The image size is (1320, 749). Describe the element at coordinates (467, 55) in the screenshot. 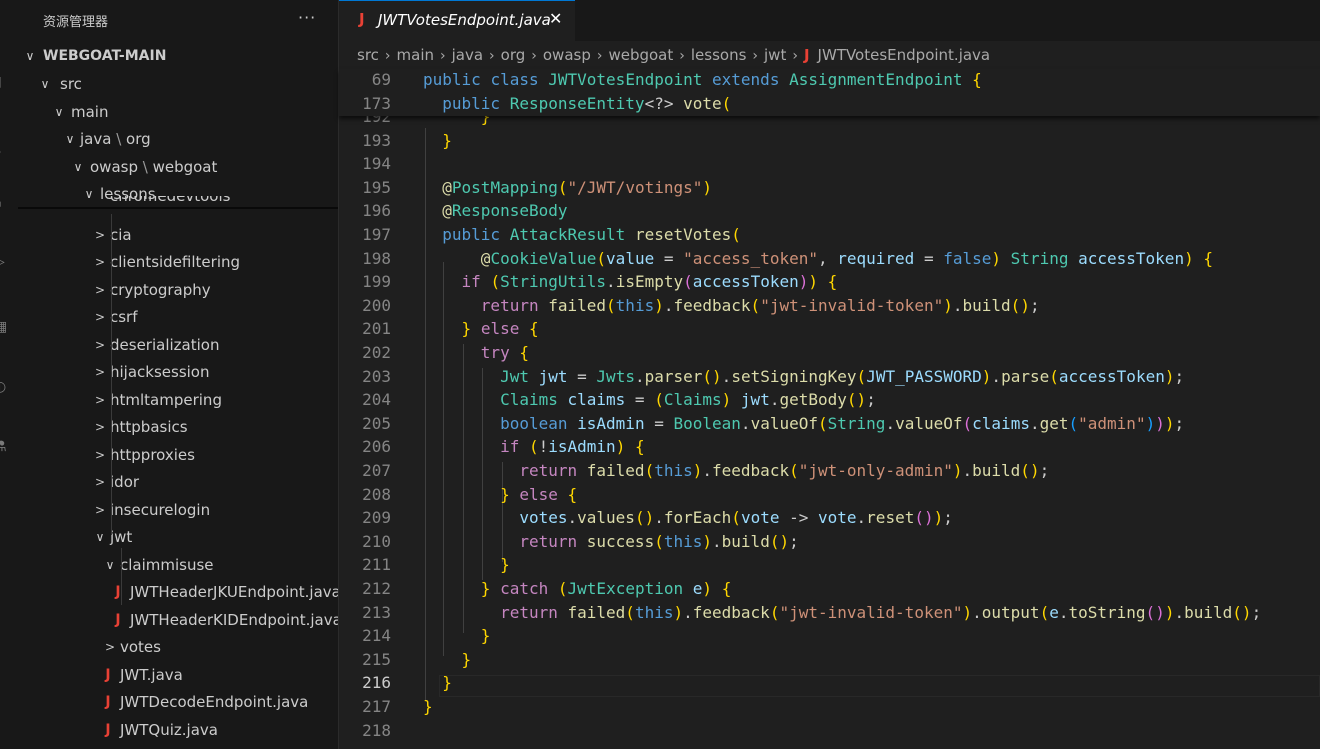

I see `breadcrumb-item: java` at that location.